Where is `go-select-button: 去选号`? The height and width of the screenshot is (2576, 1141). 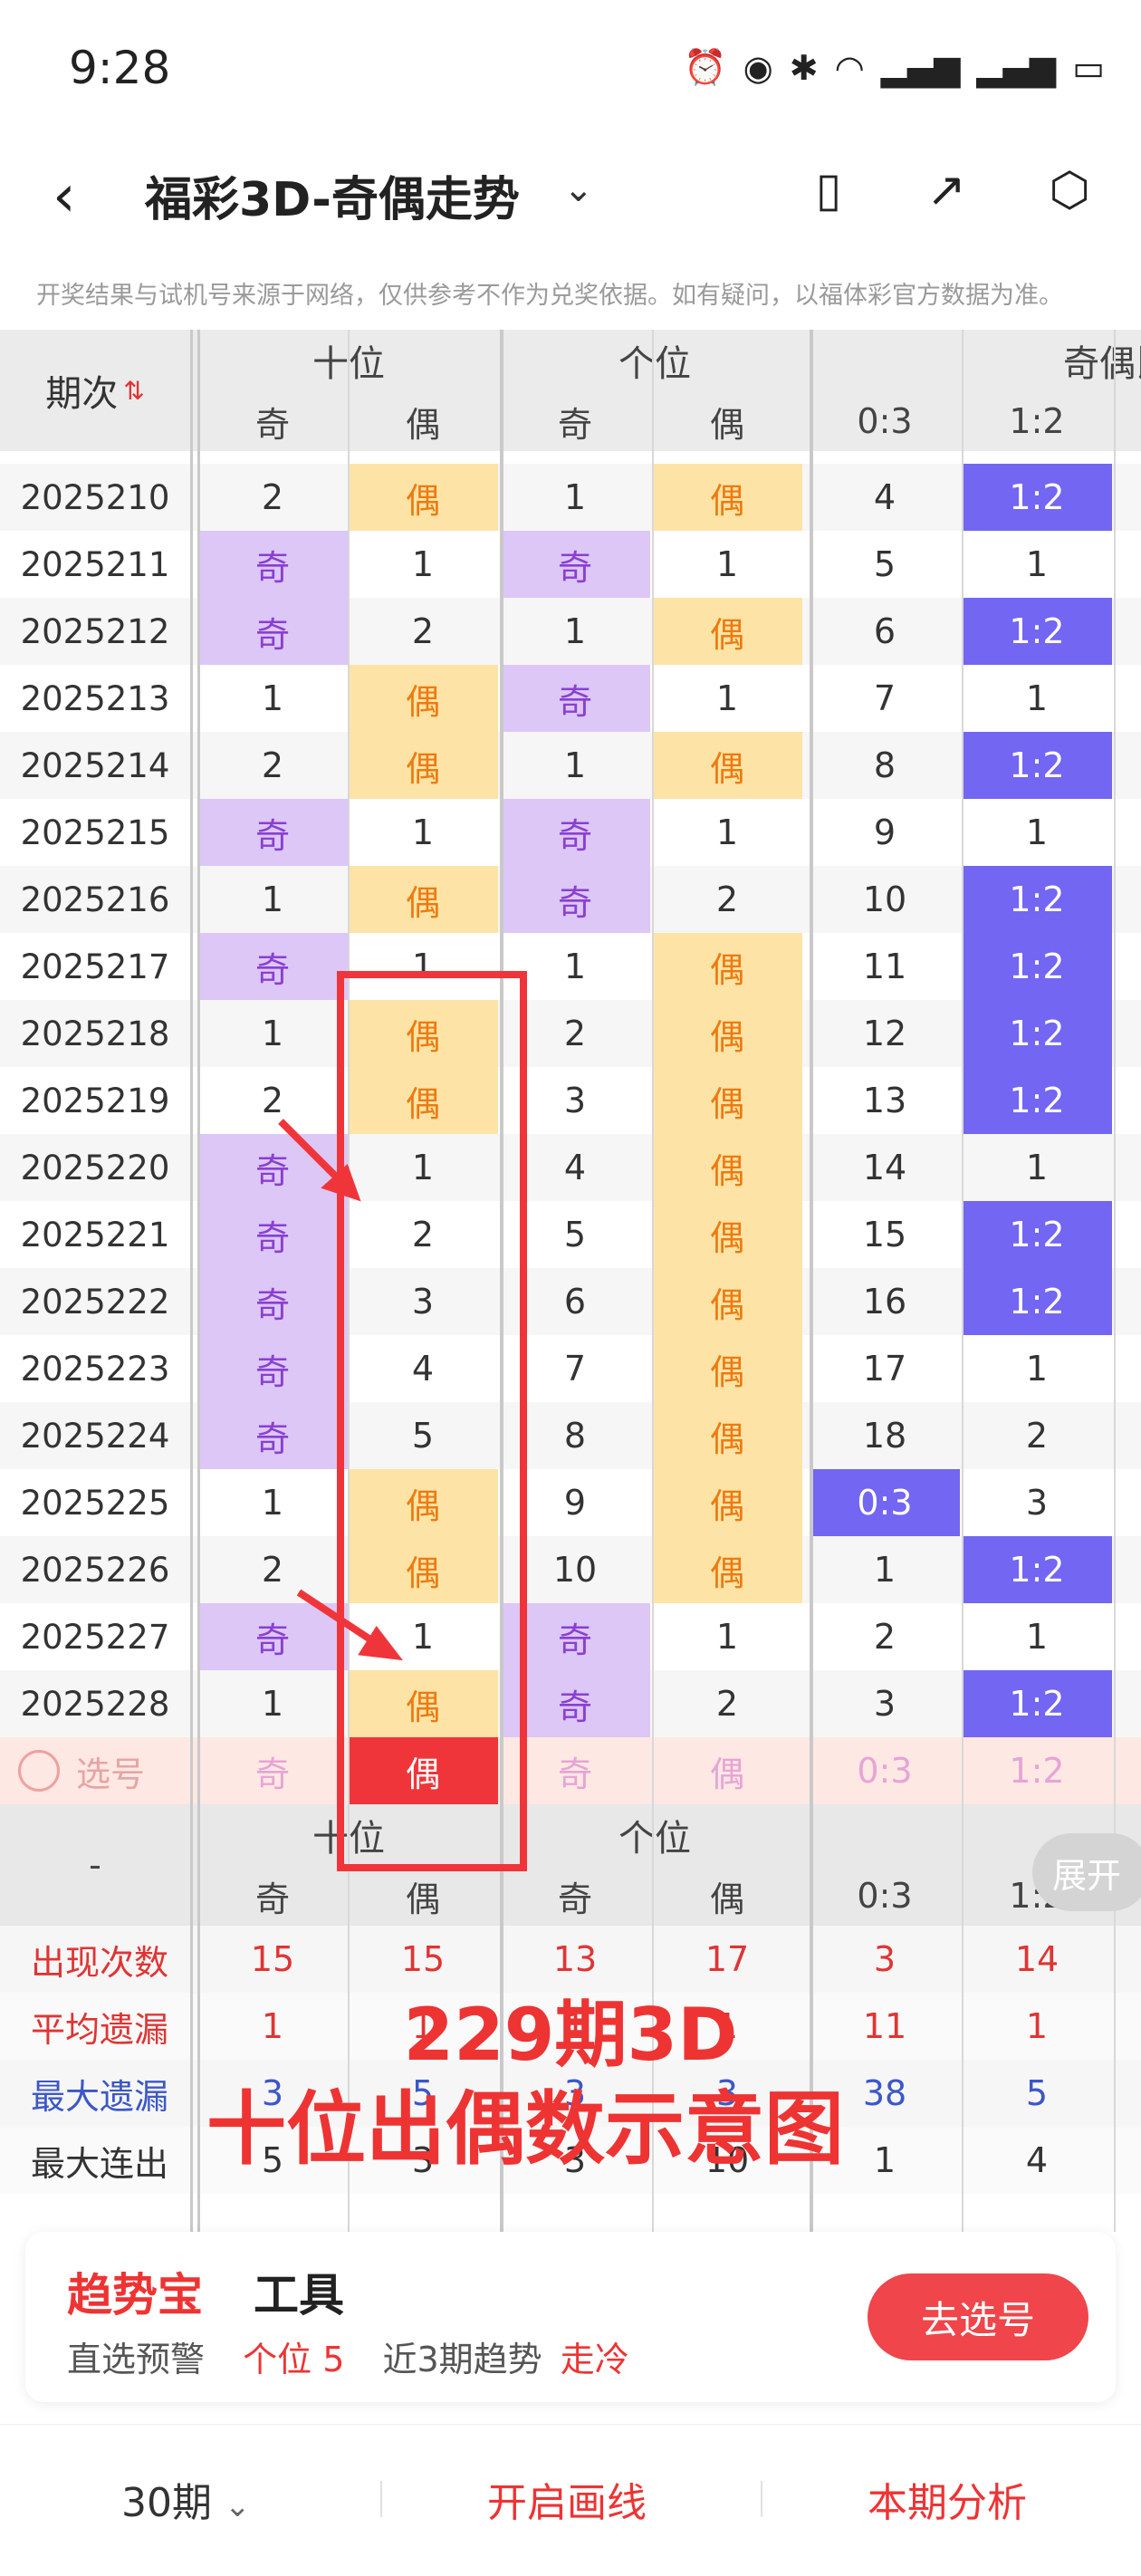 go-select-button: 去选号 is located at coordinates (978, 2316).